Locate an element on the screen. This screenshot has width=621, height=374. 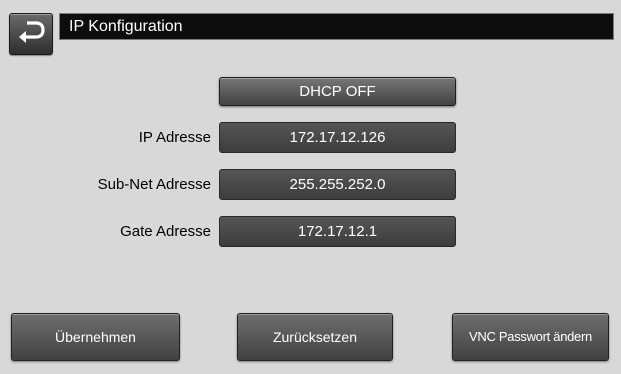
apply-button: Übernehmen is located at coordinates (95, 337).